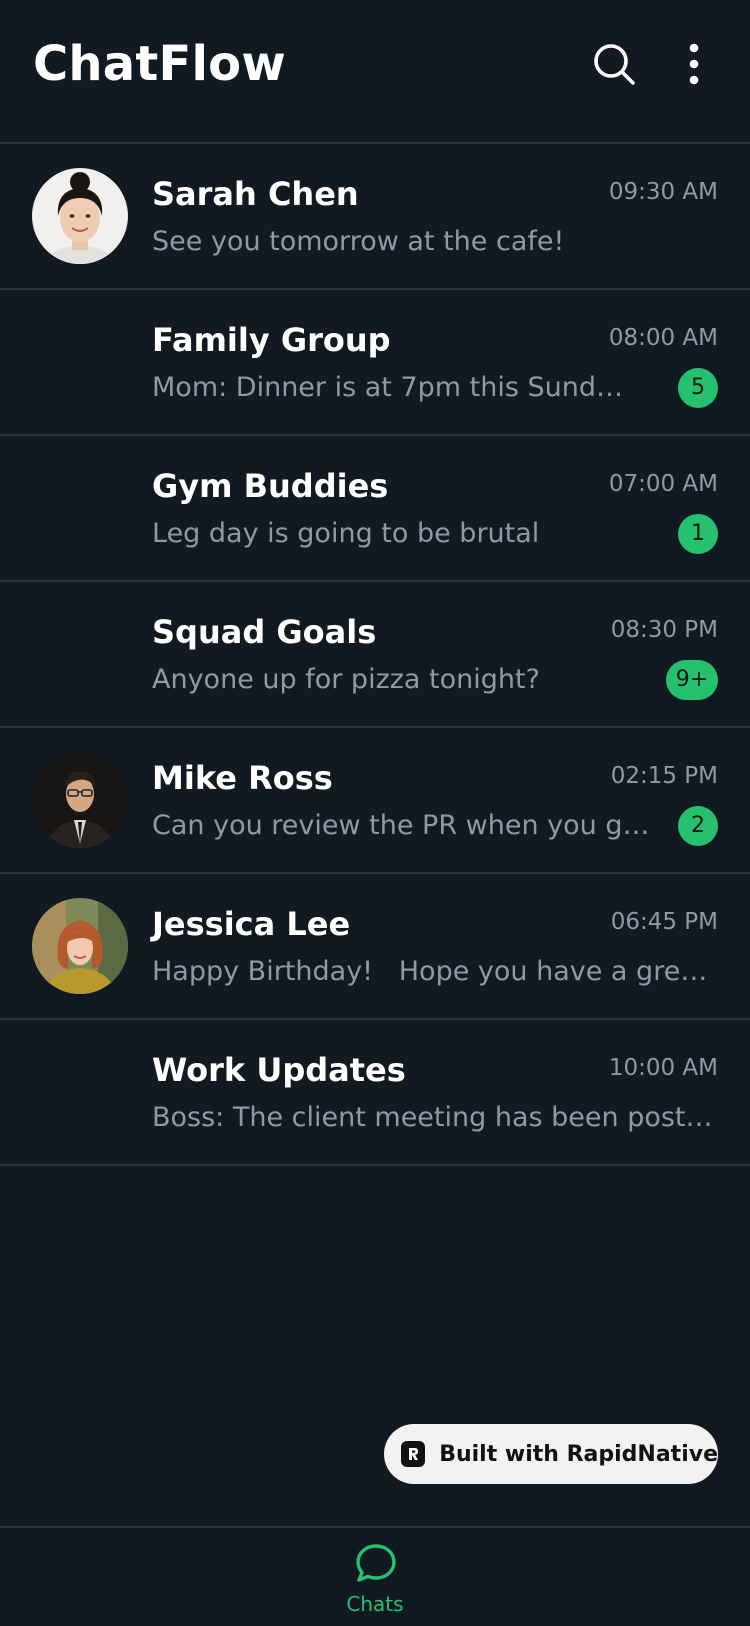 This screenshot has height=1626, width=750. Describe the element at coordinates (664, 776) in the screenshot. I see `chat-time: 02:15 PM` at that location.